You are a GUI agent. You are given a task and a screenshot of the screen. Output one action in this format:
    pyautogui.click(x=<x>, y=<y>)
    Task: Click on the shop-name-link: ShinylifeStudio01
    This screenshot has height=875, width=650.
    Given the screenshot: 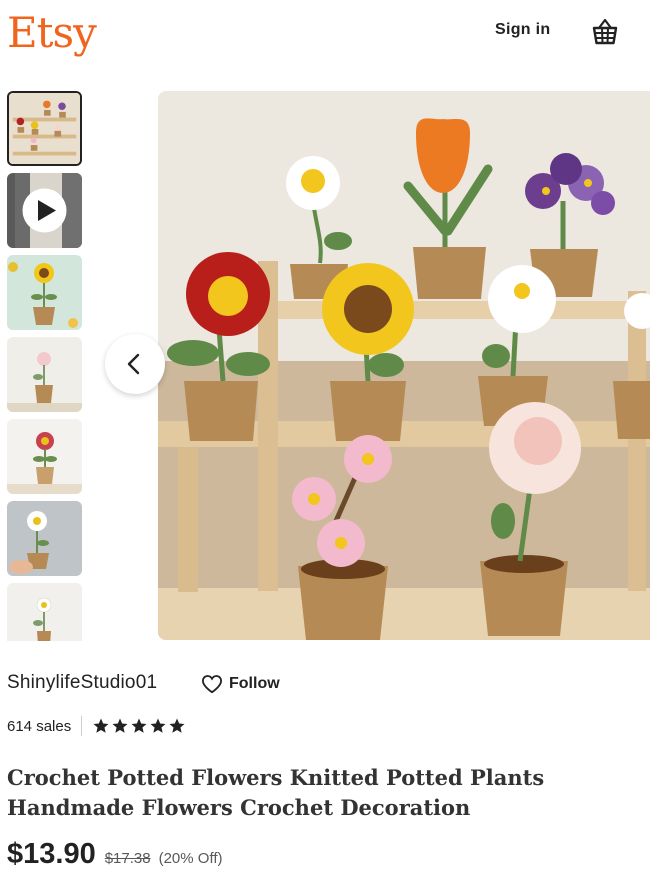 What is the action you would take?
    pyautogui.click(x=82, y=683)
    